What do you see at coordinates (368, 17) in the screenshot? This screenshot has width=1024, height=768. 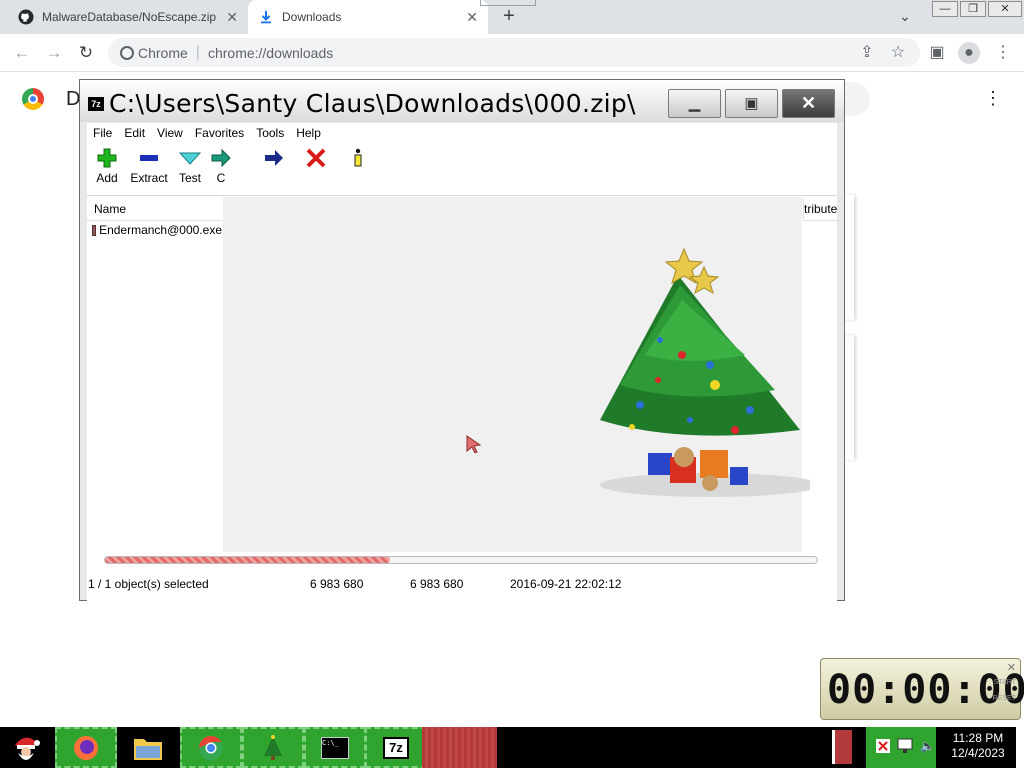 I see `tab-downloads: Downloads ✕` at bounding box center [368, 17].